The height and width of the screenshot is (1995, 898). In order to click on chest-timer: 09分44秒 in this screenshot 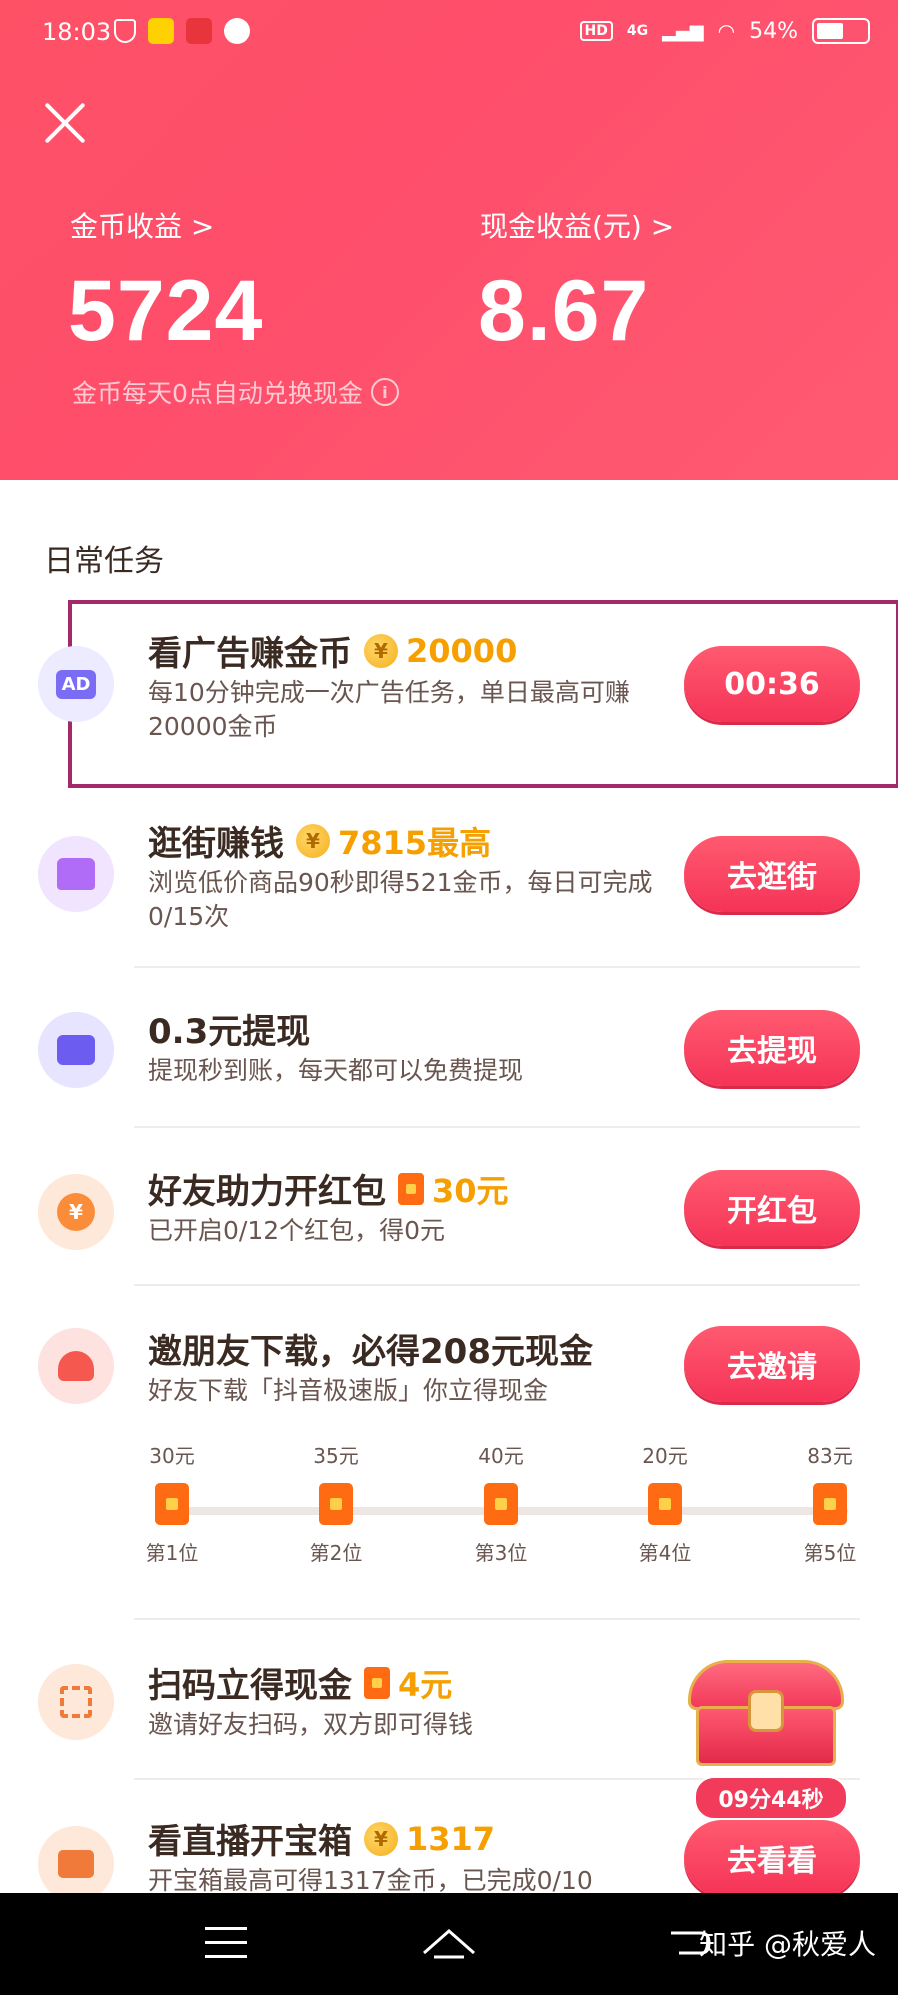, I will do `click(771, 1798)`.